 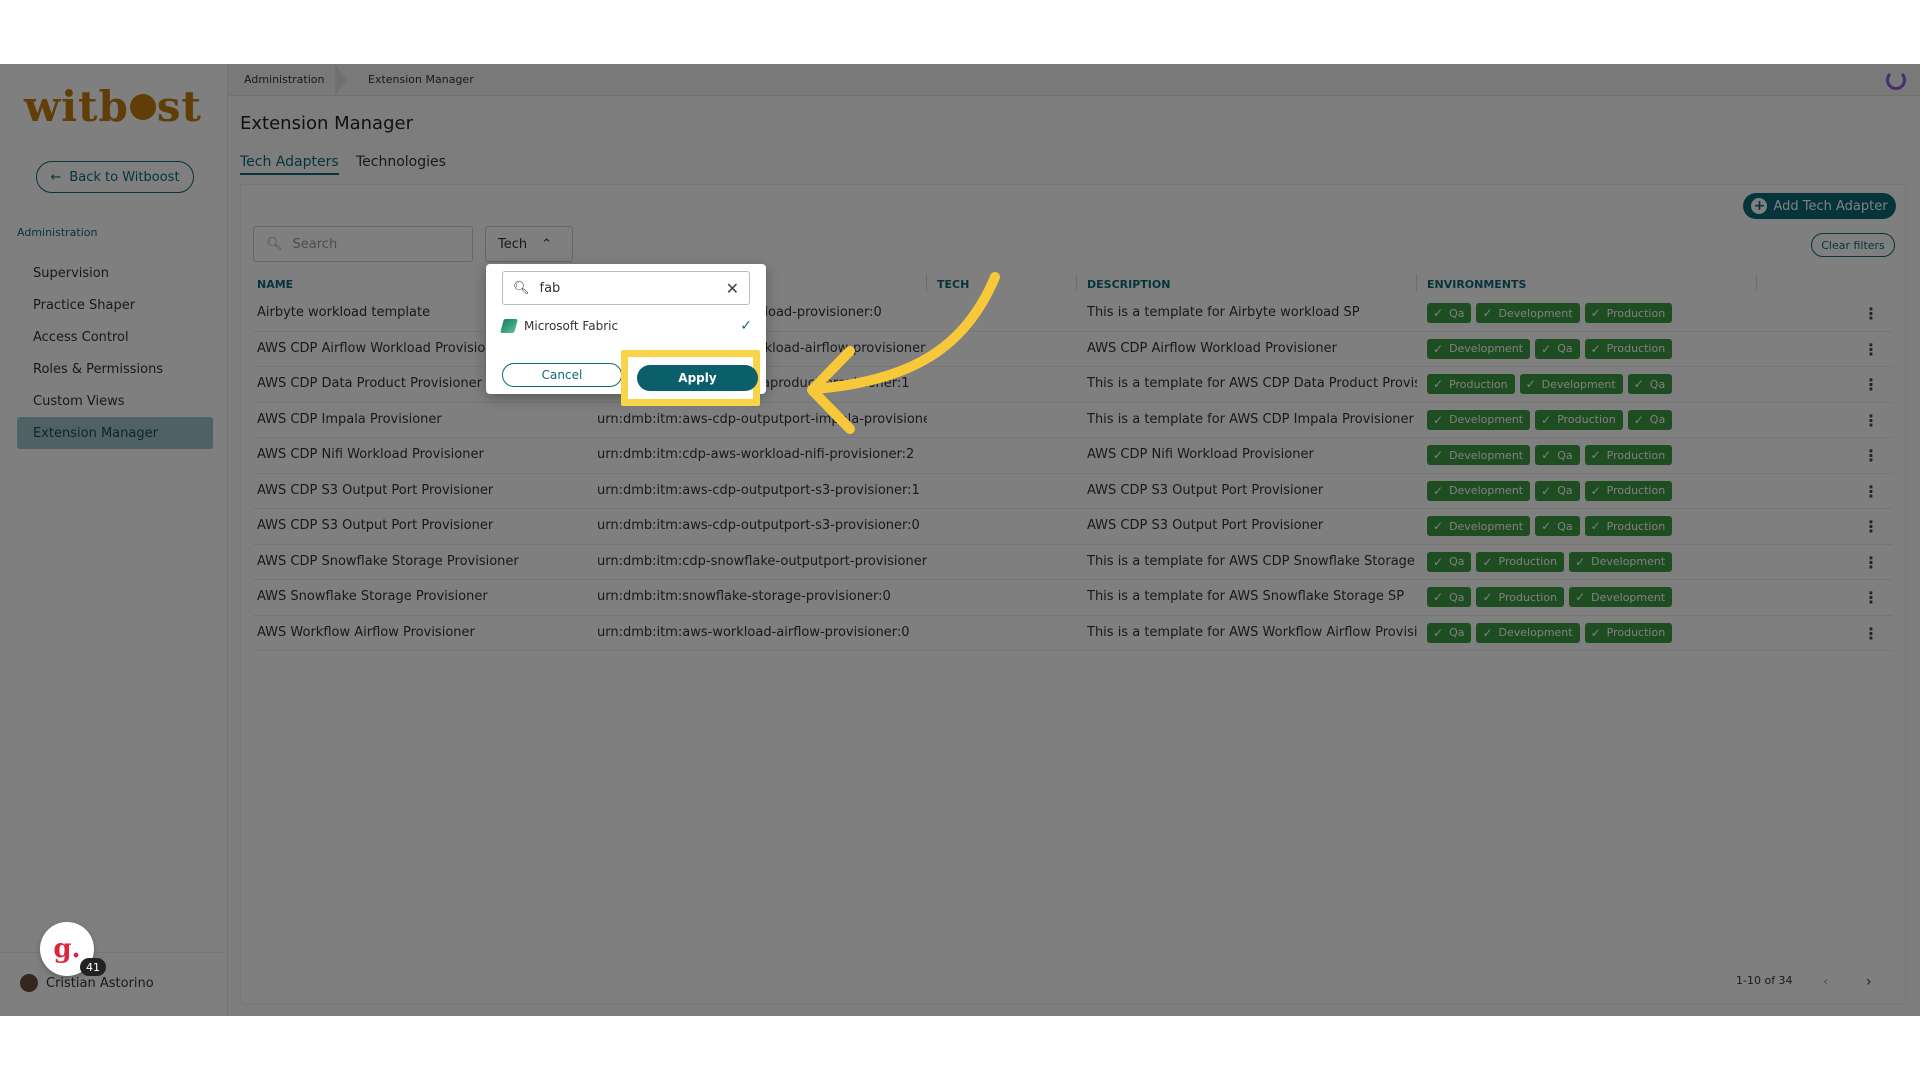 What do you see at coordinates (732, 288) in the screenshot?
I see `close-icon: ✕` at bounding box center [732, 288].